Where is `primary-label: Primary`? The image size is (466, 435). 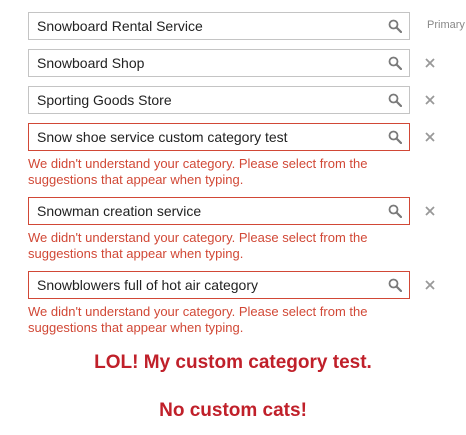
primary-label: Primary is located at coordinates (446, 25).